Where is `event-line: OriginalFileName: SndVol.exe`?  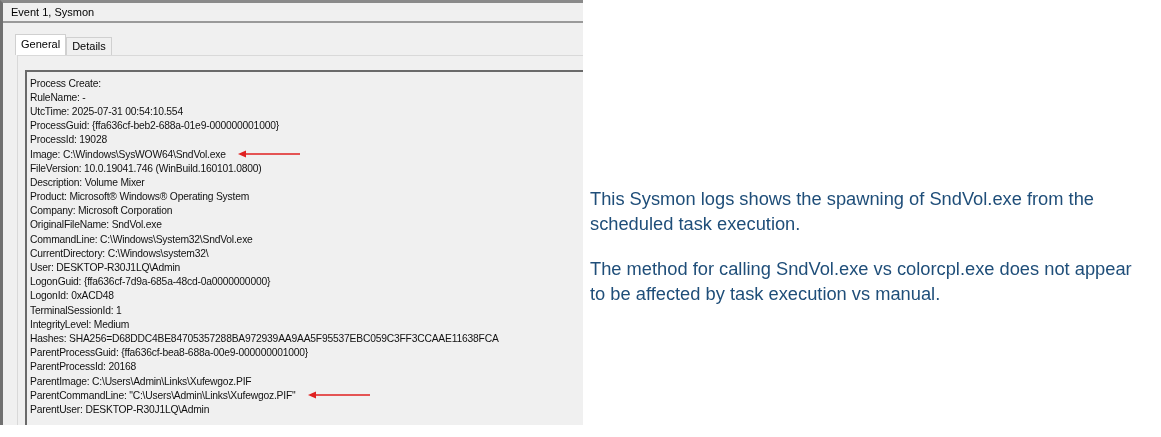 event-line: OriginalFileName: SndVol.exe is located at coordinates (96, 225).